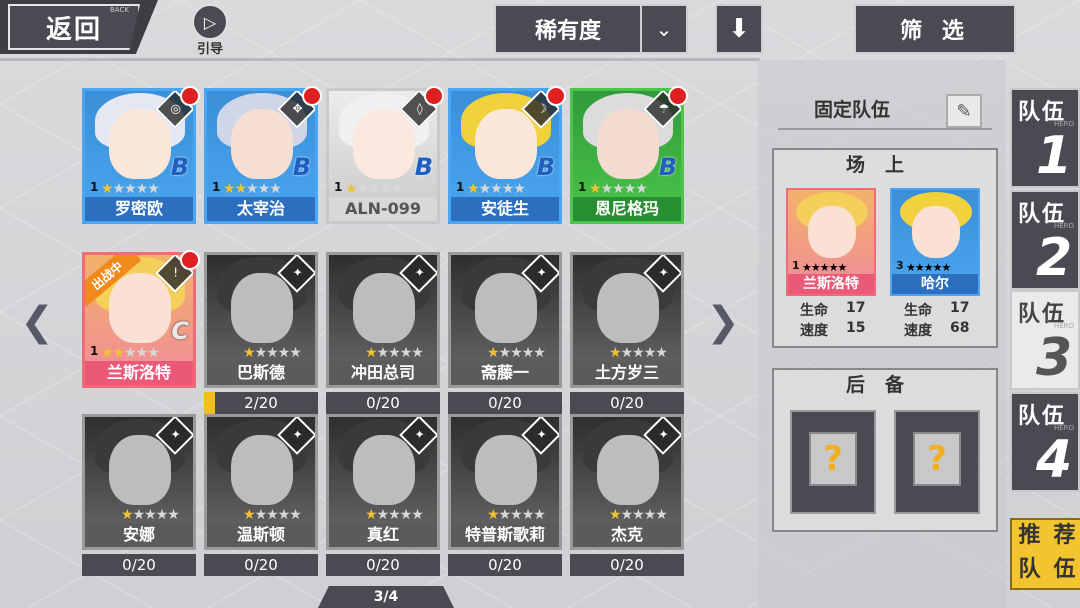  I want to click on sort-descending-button: ⬇, so click(739, 29).